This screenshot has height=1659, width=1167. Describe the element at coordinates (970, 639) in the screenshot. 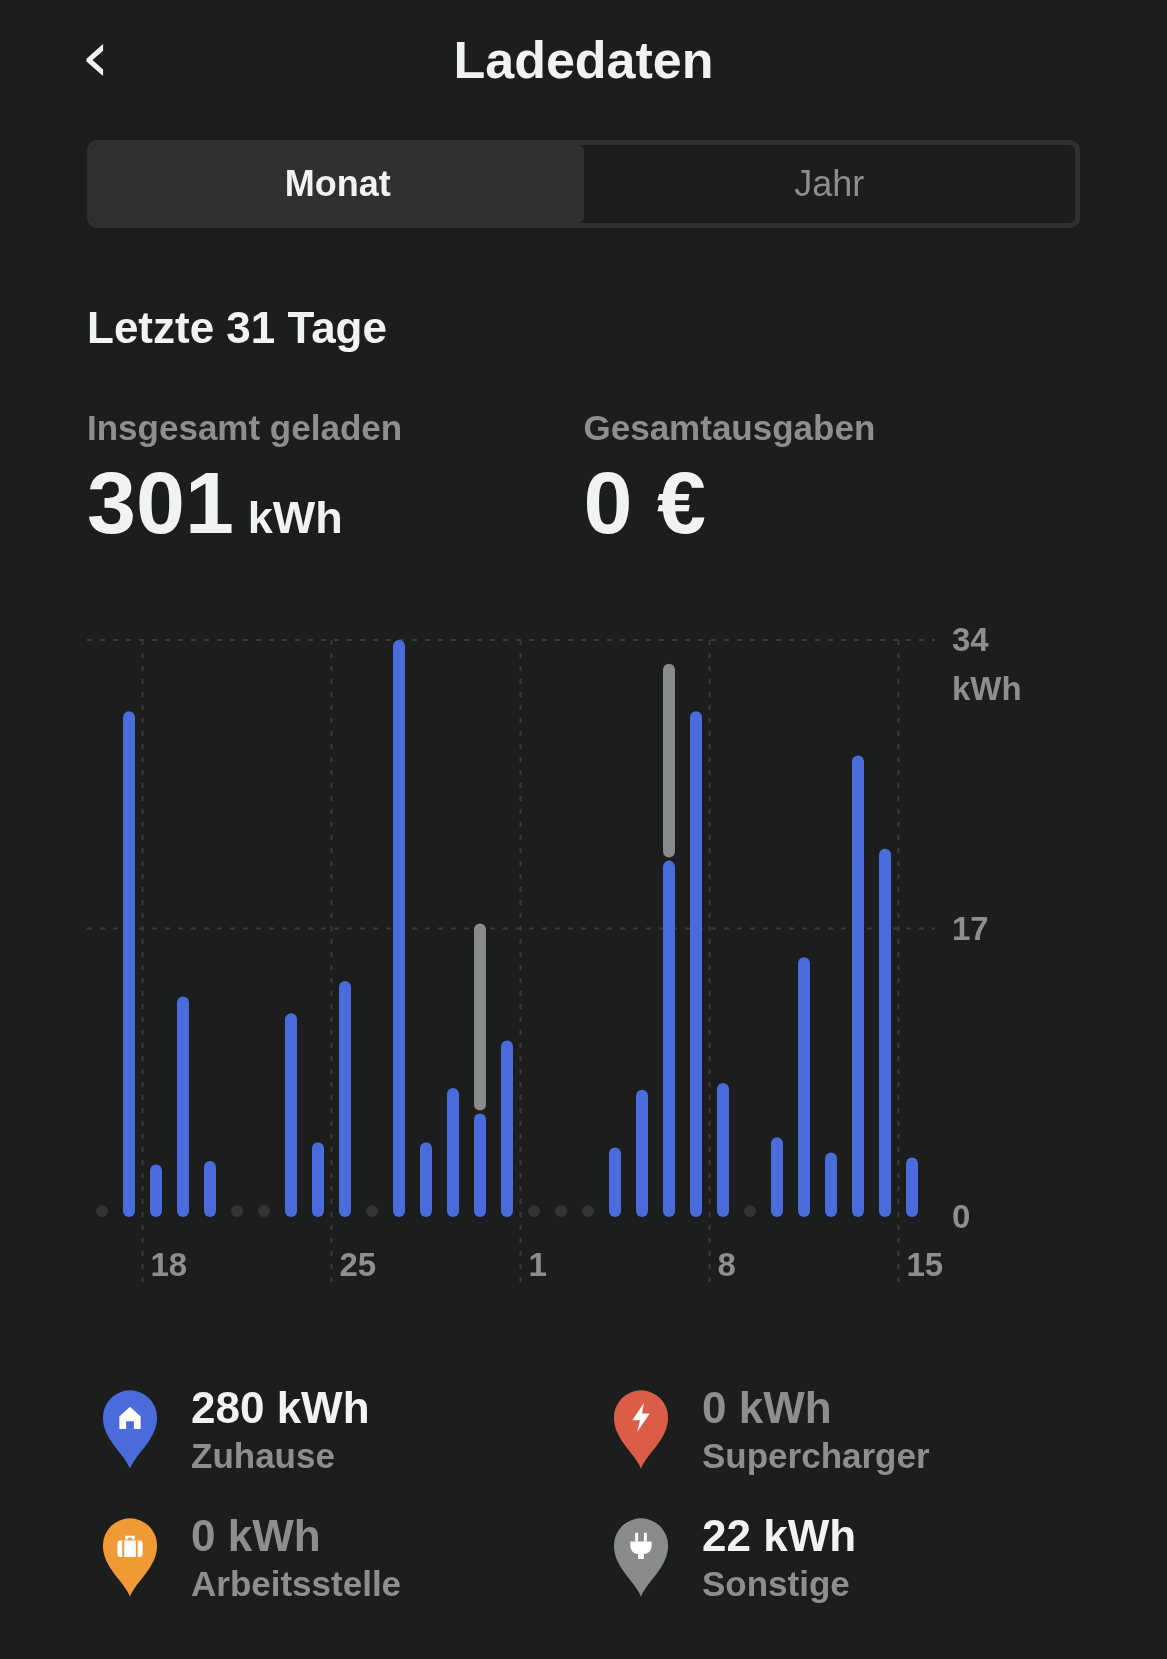

I see `y-tick-label: 34` at that location.